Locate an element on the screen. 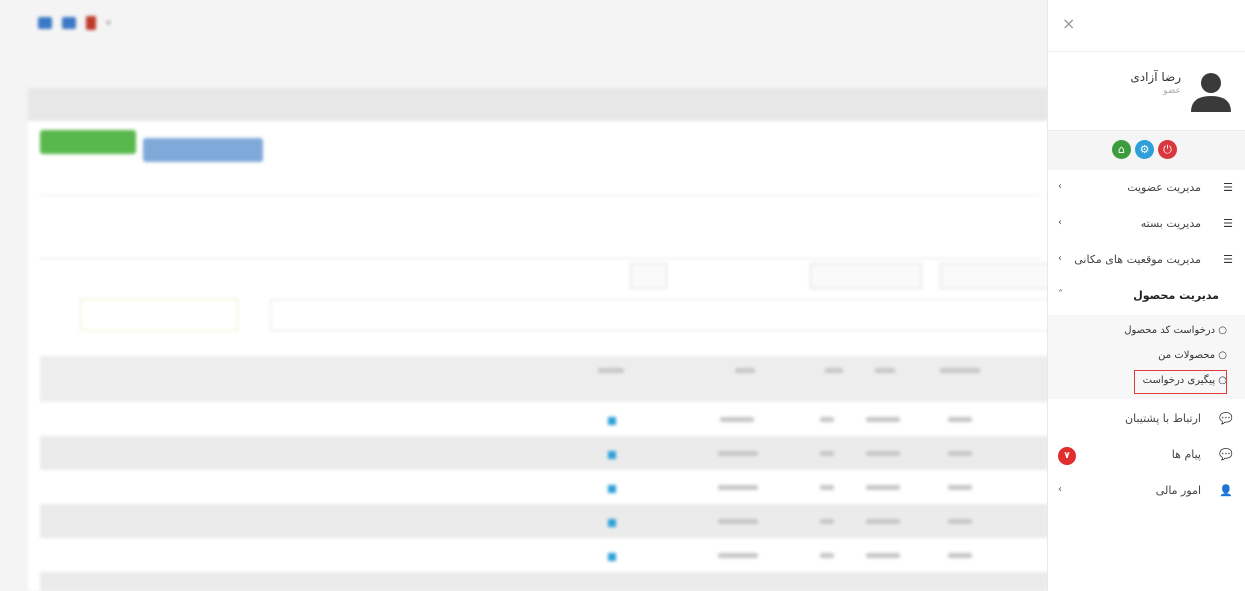 Image resolution: width=1245 pixels, height=591 pixels. avatar-icon is located at coordinates (1211, 92).